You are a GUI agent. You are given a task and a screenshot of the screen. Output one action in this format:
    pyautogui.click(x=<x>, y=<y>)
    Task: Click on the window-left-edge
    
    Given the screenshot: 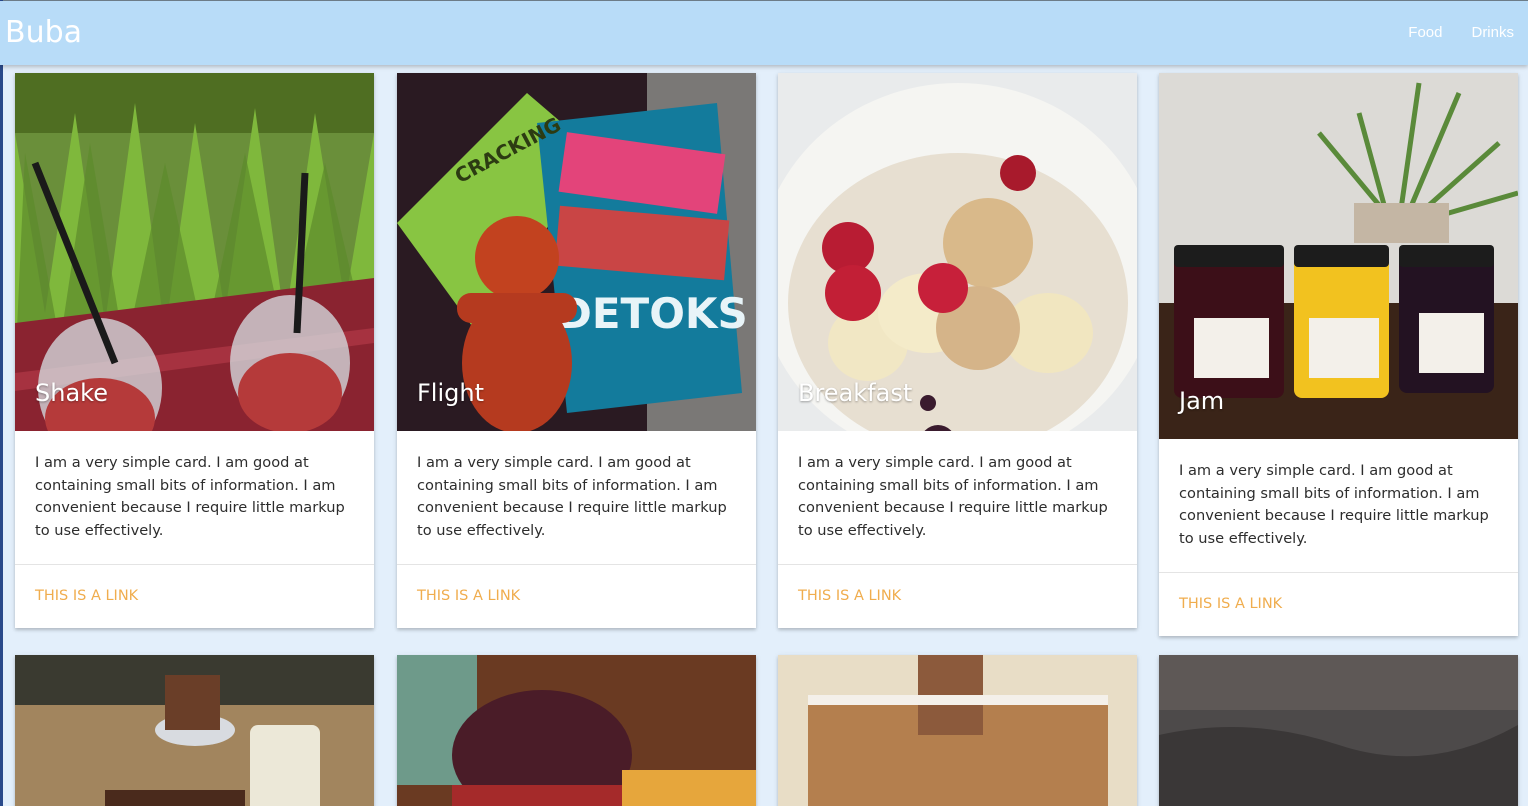 What is the action you would take?
    pyautogui.click(x=1, y=403)
    